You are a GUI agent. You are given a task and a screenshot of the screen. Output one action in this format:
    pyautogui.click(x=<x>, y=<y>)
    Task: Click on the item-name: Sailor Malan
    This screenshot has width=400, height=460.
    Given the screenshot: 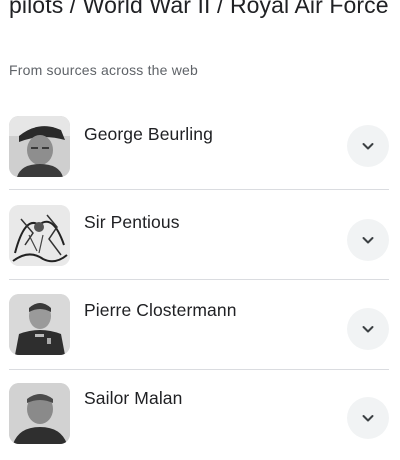 What is the action you would take?
    pyautogui.click(x=133, y=398)
    